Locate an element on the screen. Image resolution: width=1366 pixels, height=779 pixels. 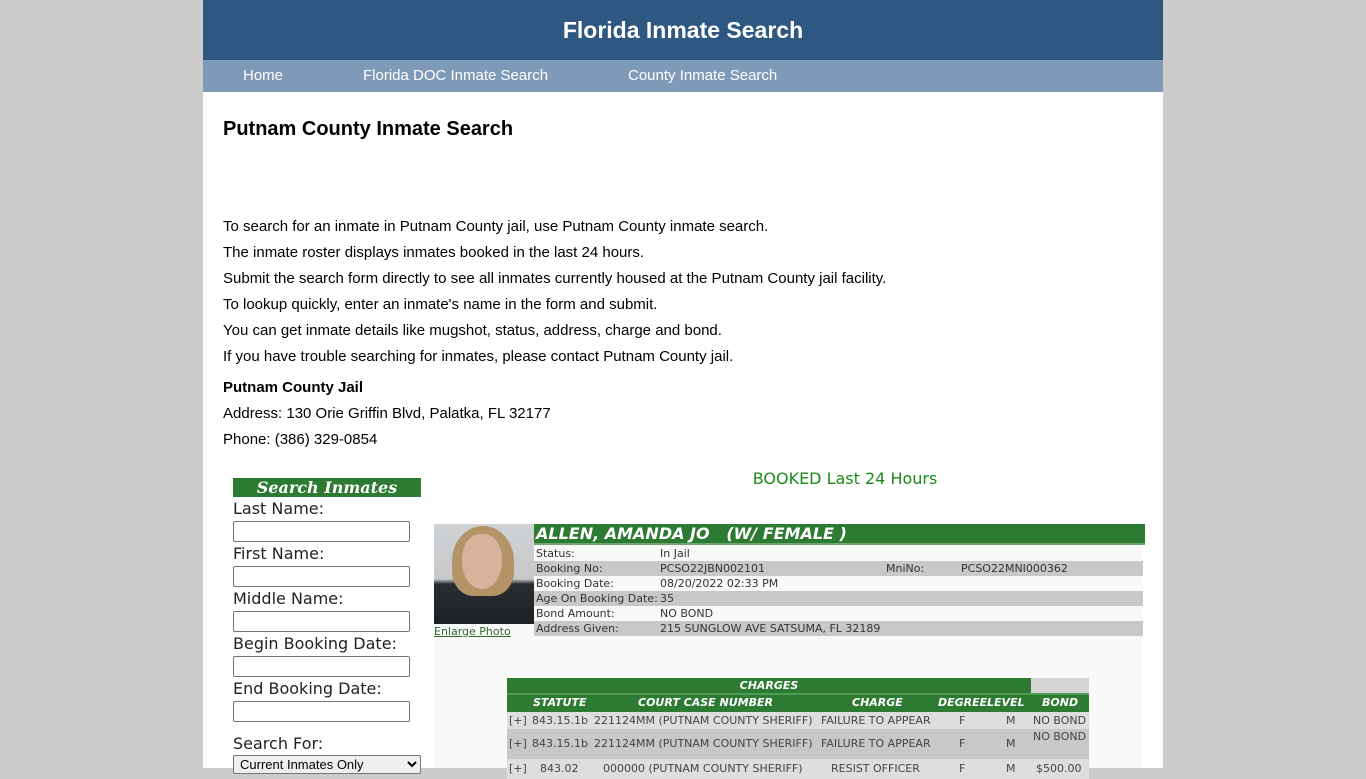
col-court-case-number: COURT CASE NUMBER is located at coordinates (705, 702).